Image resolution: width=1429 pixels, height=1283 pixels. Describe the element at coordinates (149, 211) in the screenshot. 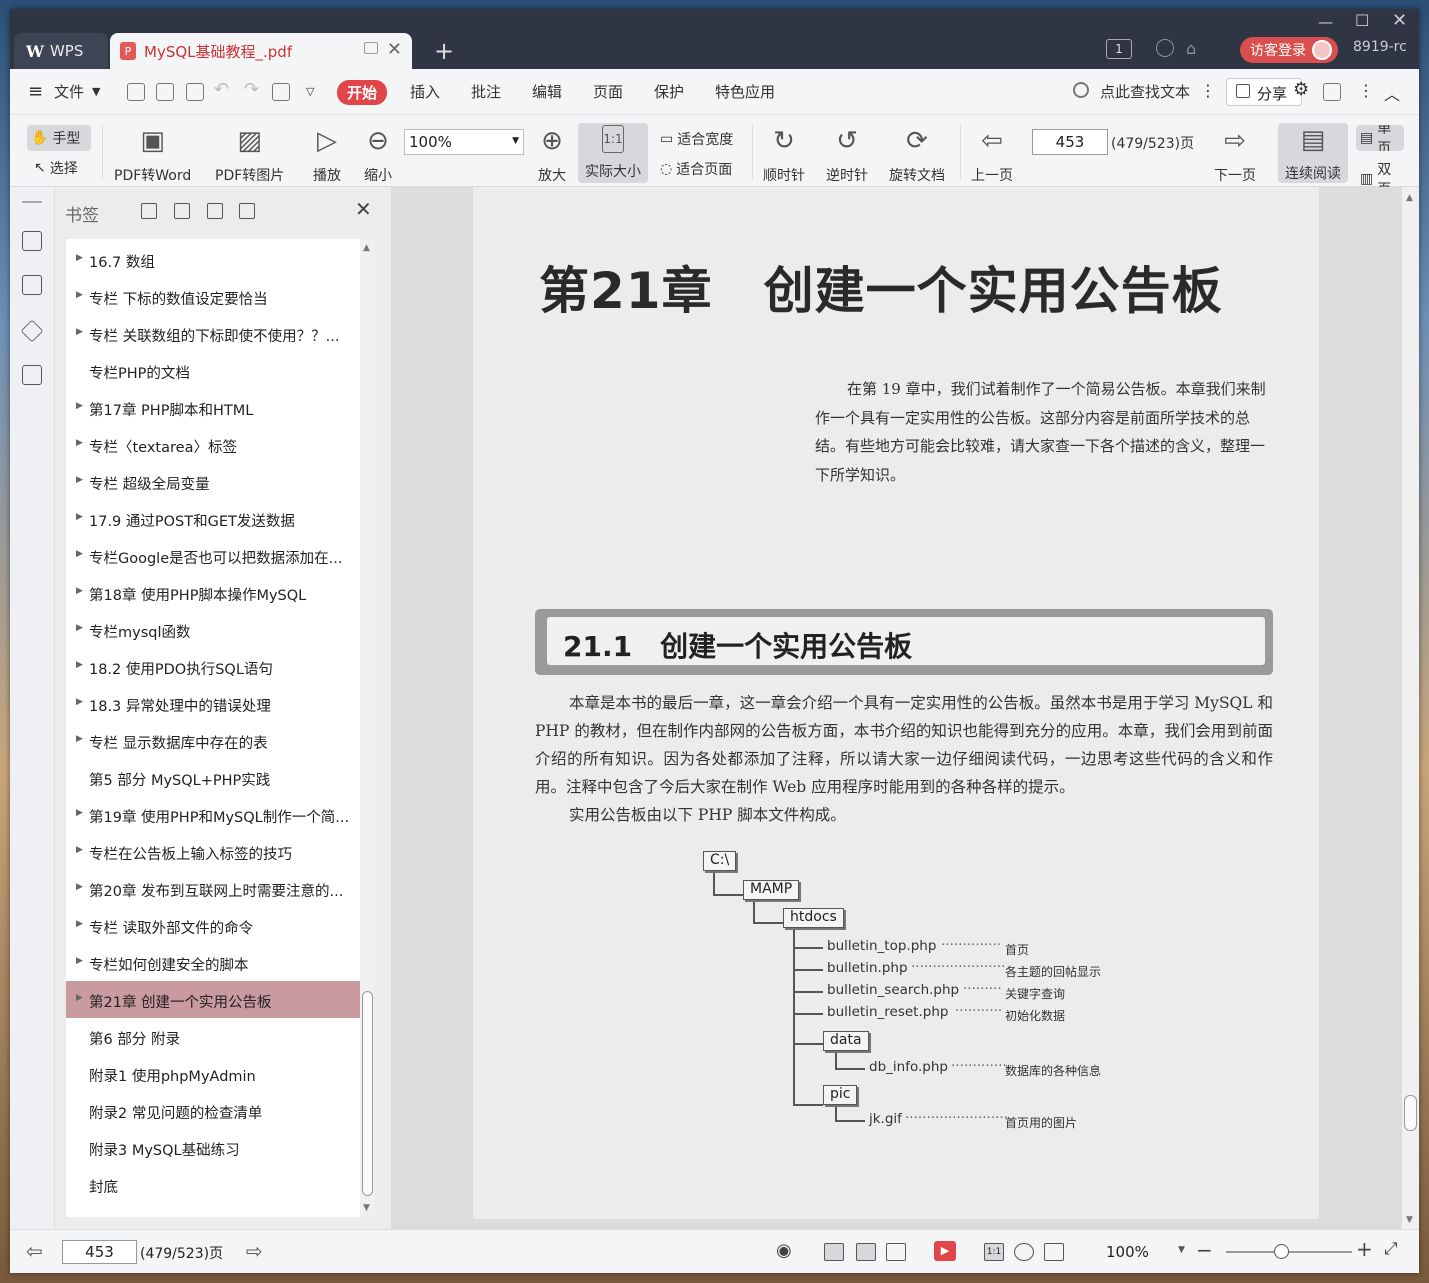

I see `add-bookmark-icon` at that location.